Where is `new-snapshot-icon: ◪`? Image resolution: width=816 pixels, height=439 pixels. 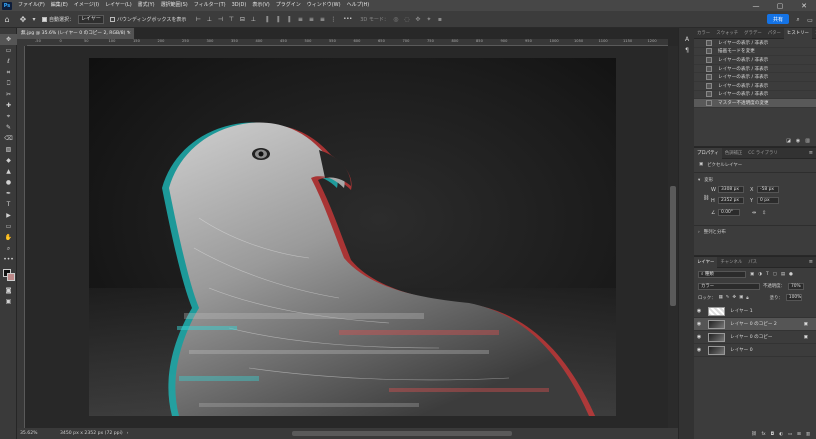 new-snapshot-icon: ◪ is located at coordinates (788, 141).